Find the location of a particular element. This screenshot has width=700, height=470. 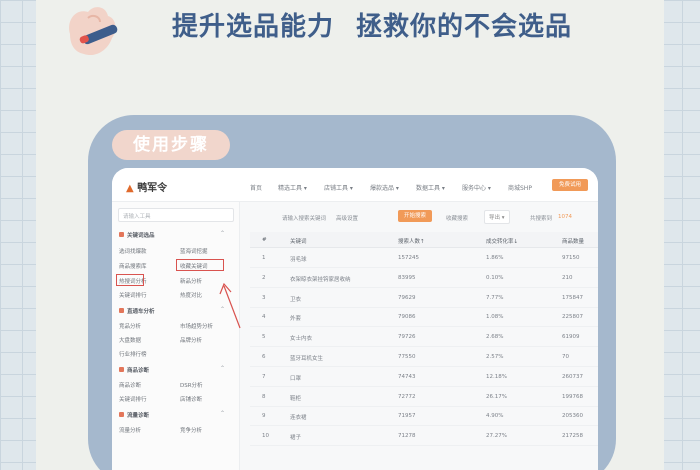

advanced-settings-link: 高级设置 is located at coordinates (347, 218).